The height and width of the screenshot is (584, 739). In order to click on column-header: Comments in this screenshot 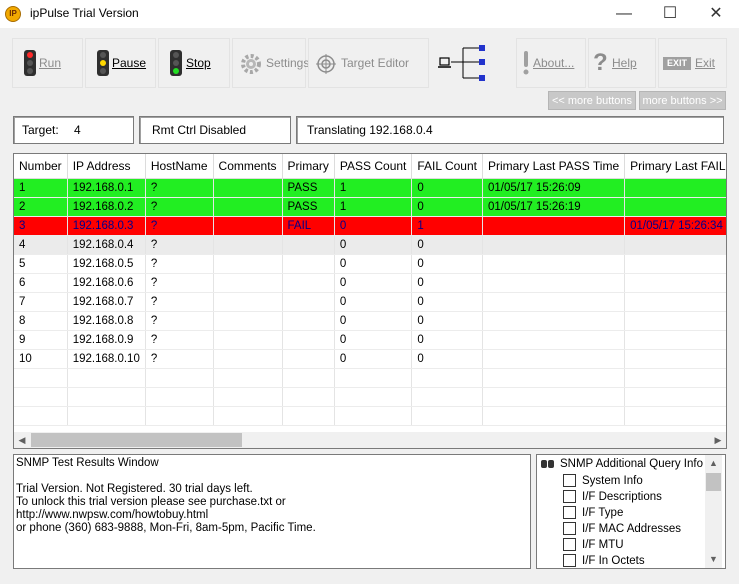, I will do `click(248, 166)`.